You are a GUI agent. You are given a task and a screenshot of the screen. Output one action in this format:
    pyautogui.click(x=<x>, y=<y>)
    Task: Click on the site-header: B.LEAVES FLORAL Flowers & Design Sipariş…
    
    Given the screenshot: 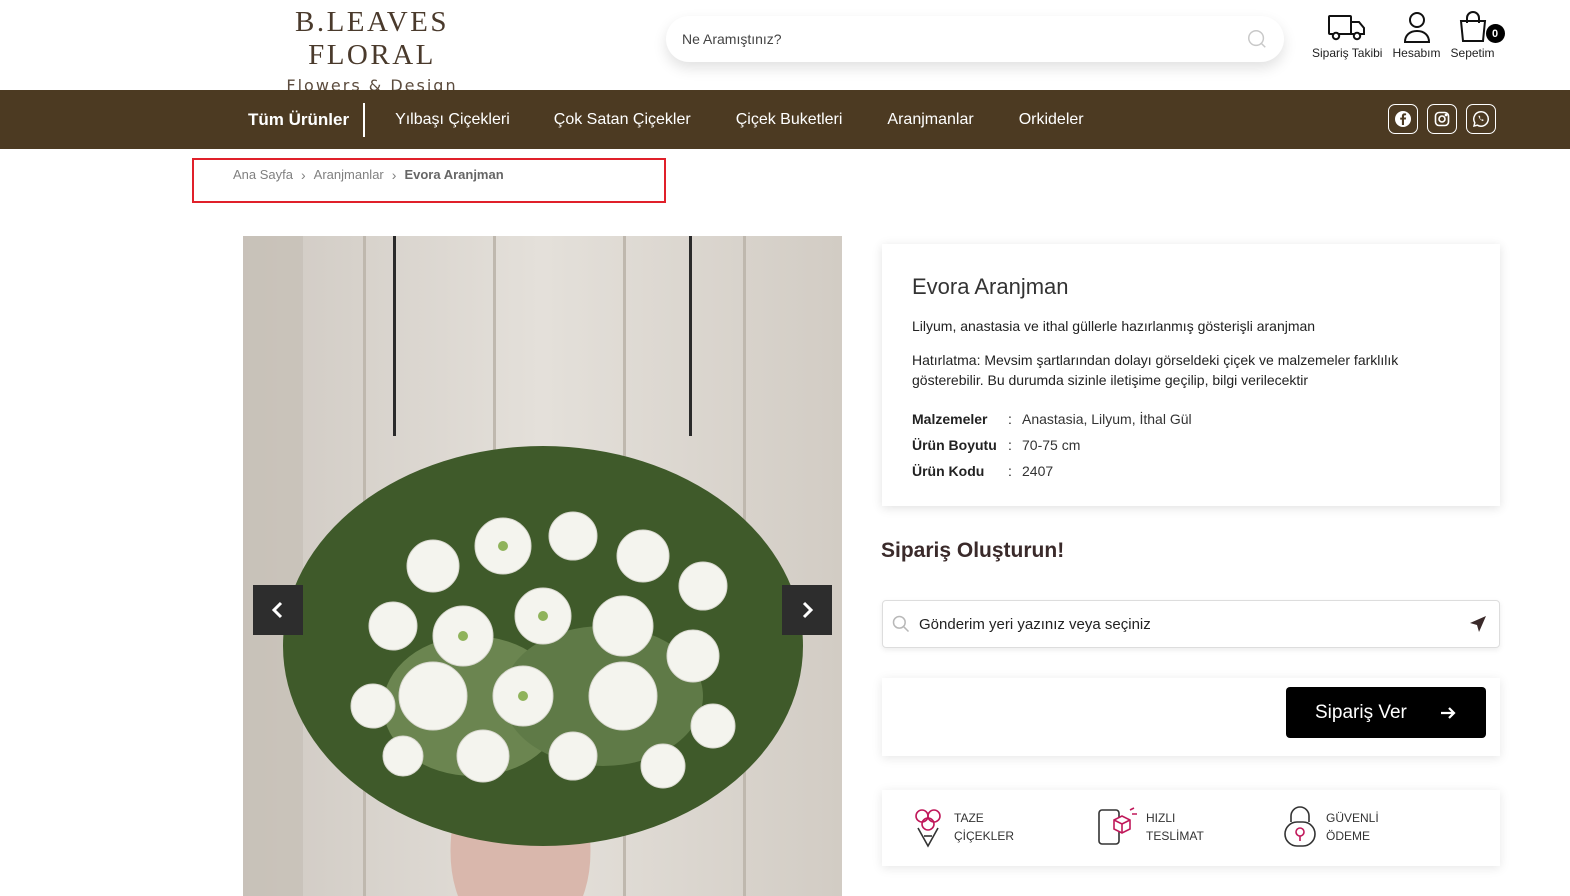 What is the action you would take?
    pyautogui.click(x=785, y=47)
    